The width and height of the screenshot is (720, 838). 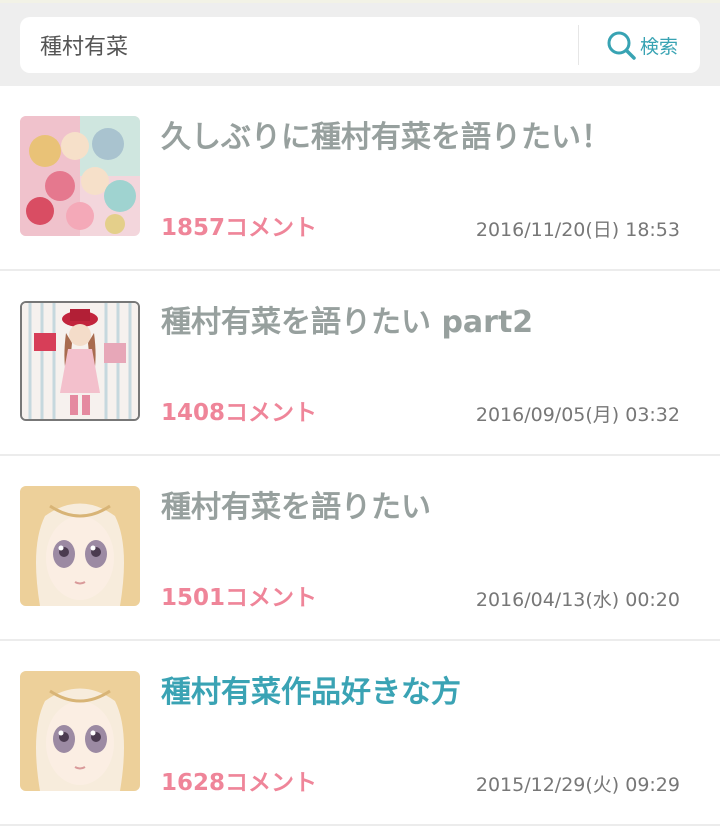 I want to click on thread-date: 2015/12/29(火) 09:29, so click(x=577, y=785).